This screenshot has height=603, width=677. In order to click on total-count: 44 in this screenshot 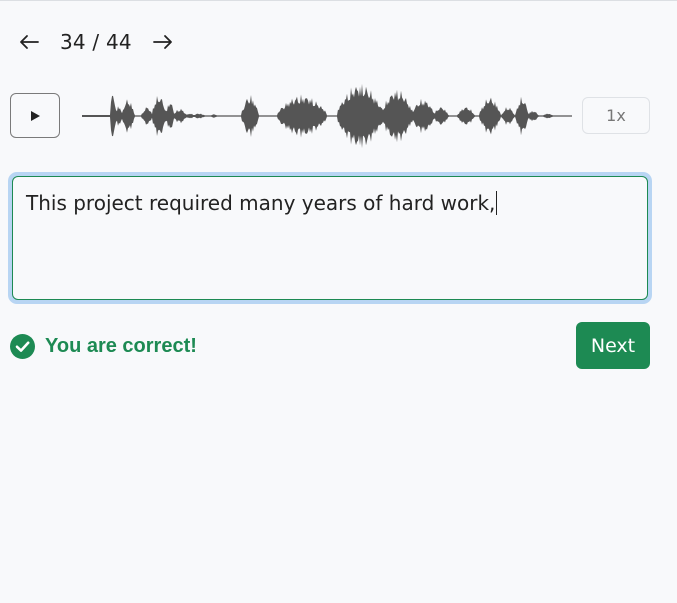, I will do `click(118, 42)`.